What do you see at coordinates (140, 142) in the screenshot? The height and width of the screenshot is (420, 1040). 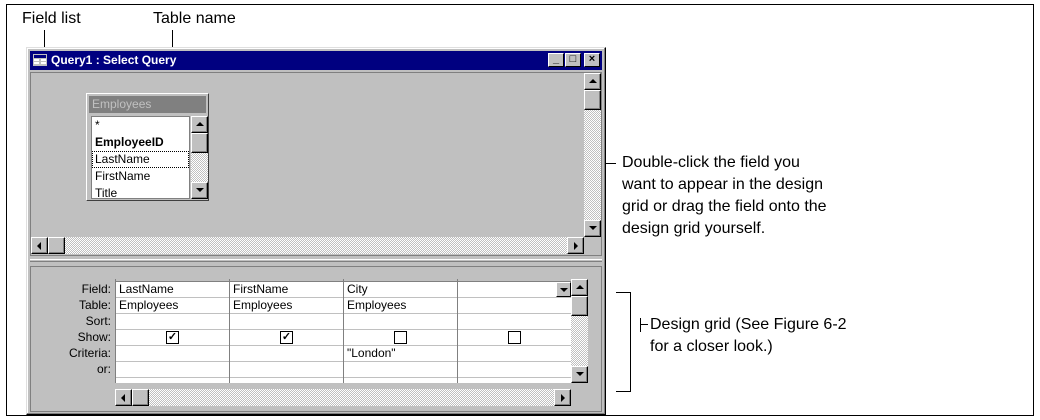 I see `field-list-item-key: EmployeeID` at bounding box center [140, 142].